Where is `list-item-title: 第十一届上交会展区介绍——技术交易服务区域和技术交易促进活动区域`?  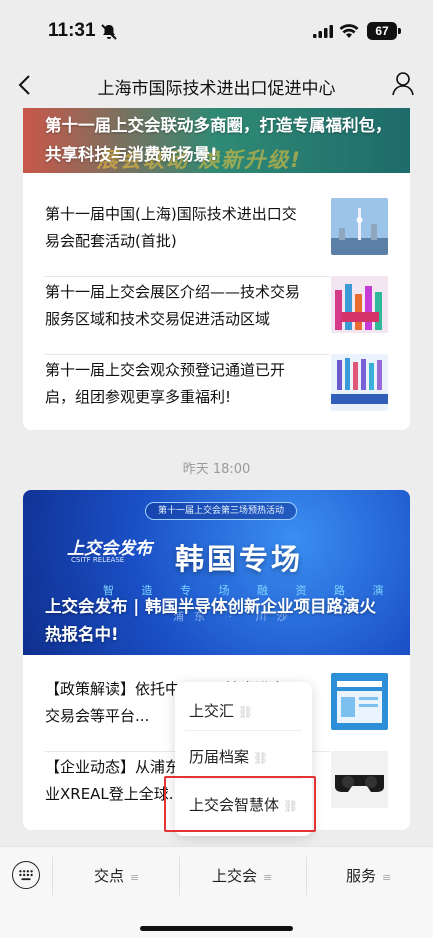
list-item-title: 第十一届上交会展区介绍——技术交易服务区域和技术交易促进活动区域 is located at coordinates (173, 305).